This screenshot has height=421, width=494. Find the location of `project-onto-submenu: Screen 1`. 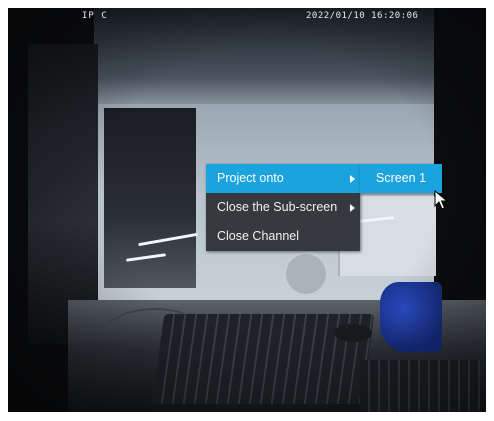

project-onto-submenu: Screen 1 is located at coordinates (401, 178).